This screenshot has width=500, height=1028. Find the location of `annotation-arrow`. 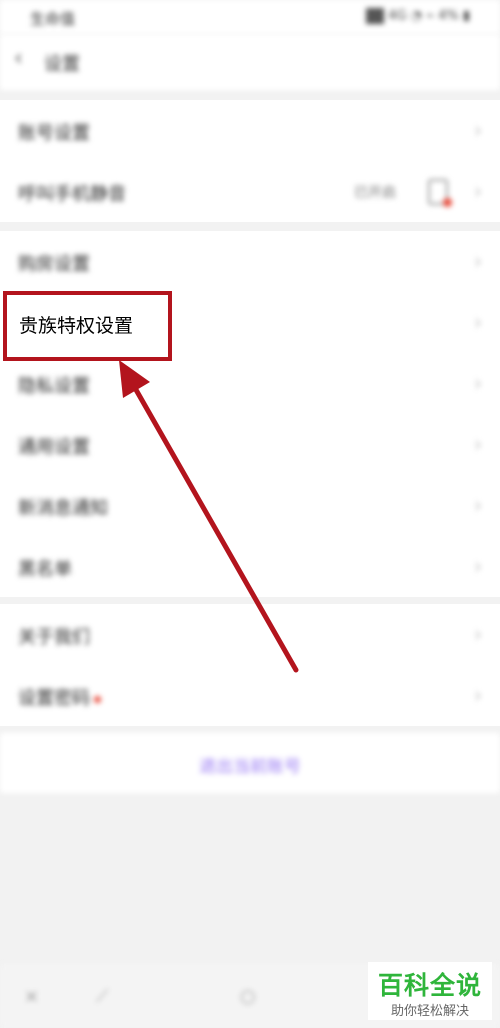

annotation-arrow is located at coordinates (209, 516).